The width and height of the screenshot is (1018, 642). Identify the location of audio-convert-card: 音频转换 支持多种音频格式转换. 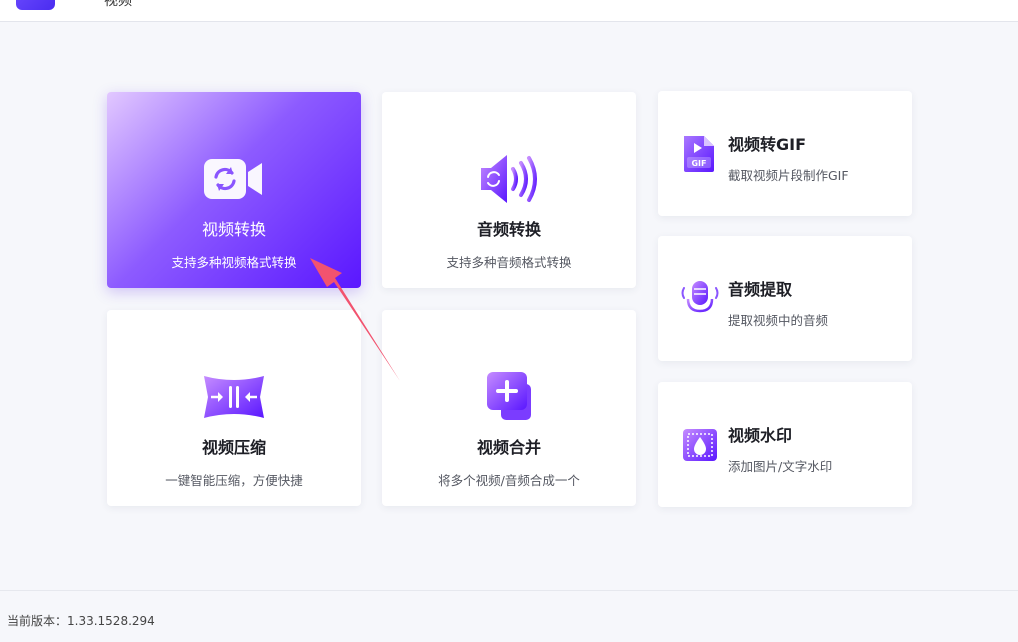
(509, 190).